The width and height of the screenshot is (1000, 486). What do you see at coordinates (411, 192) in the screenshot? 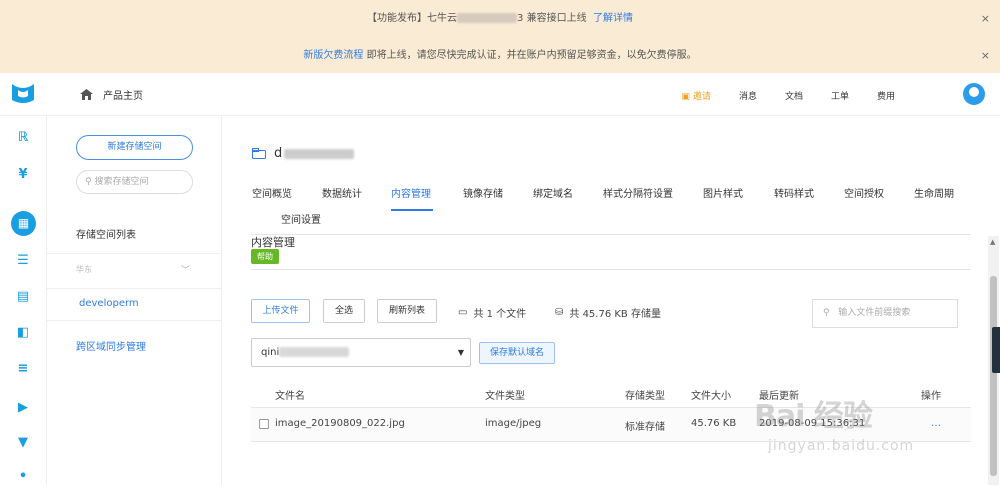
I see `tab-content-management: 内容管理` at bounding box center [411, 192].